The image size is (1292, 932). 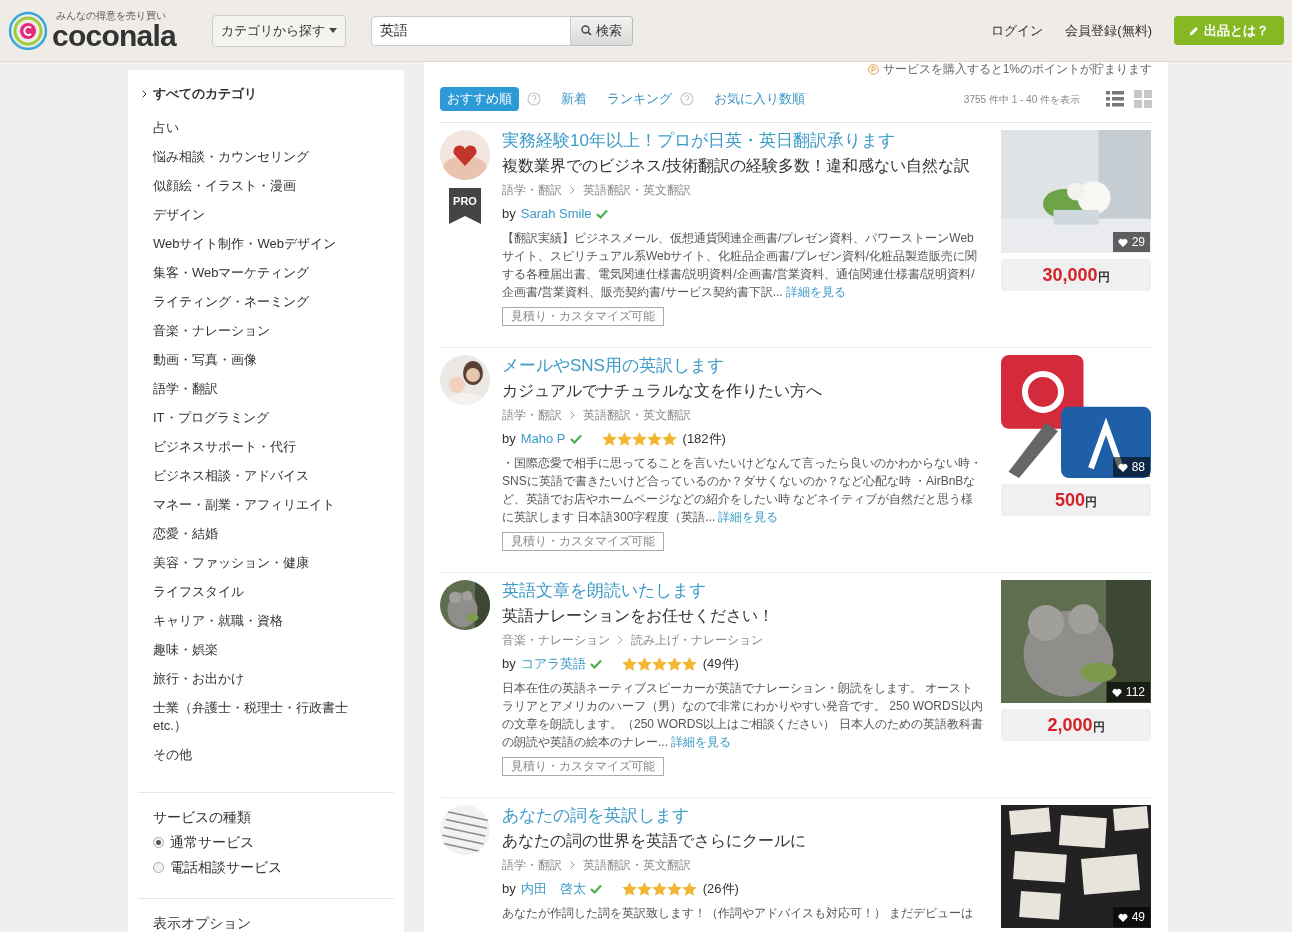 I want to click on category-link: IT・プログラミング, so click(x=258, y=418).